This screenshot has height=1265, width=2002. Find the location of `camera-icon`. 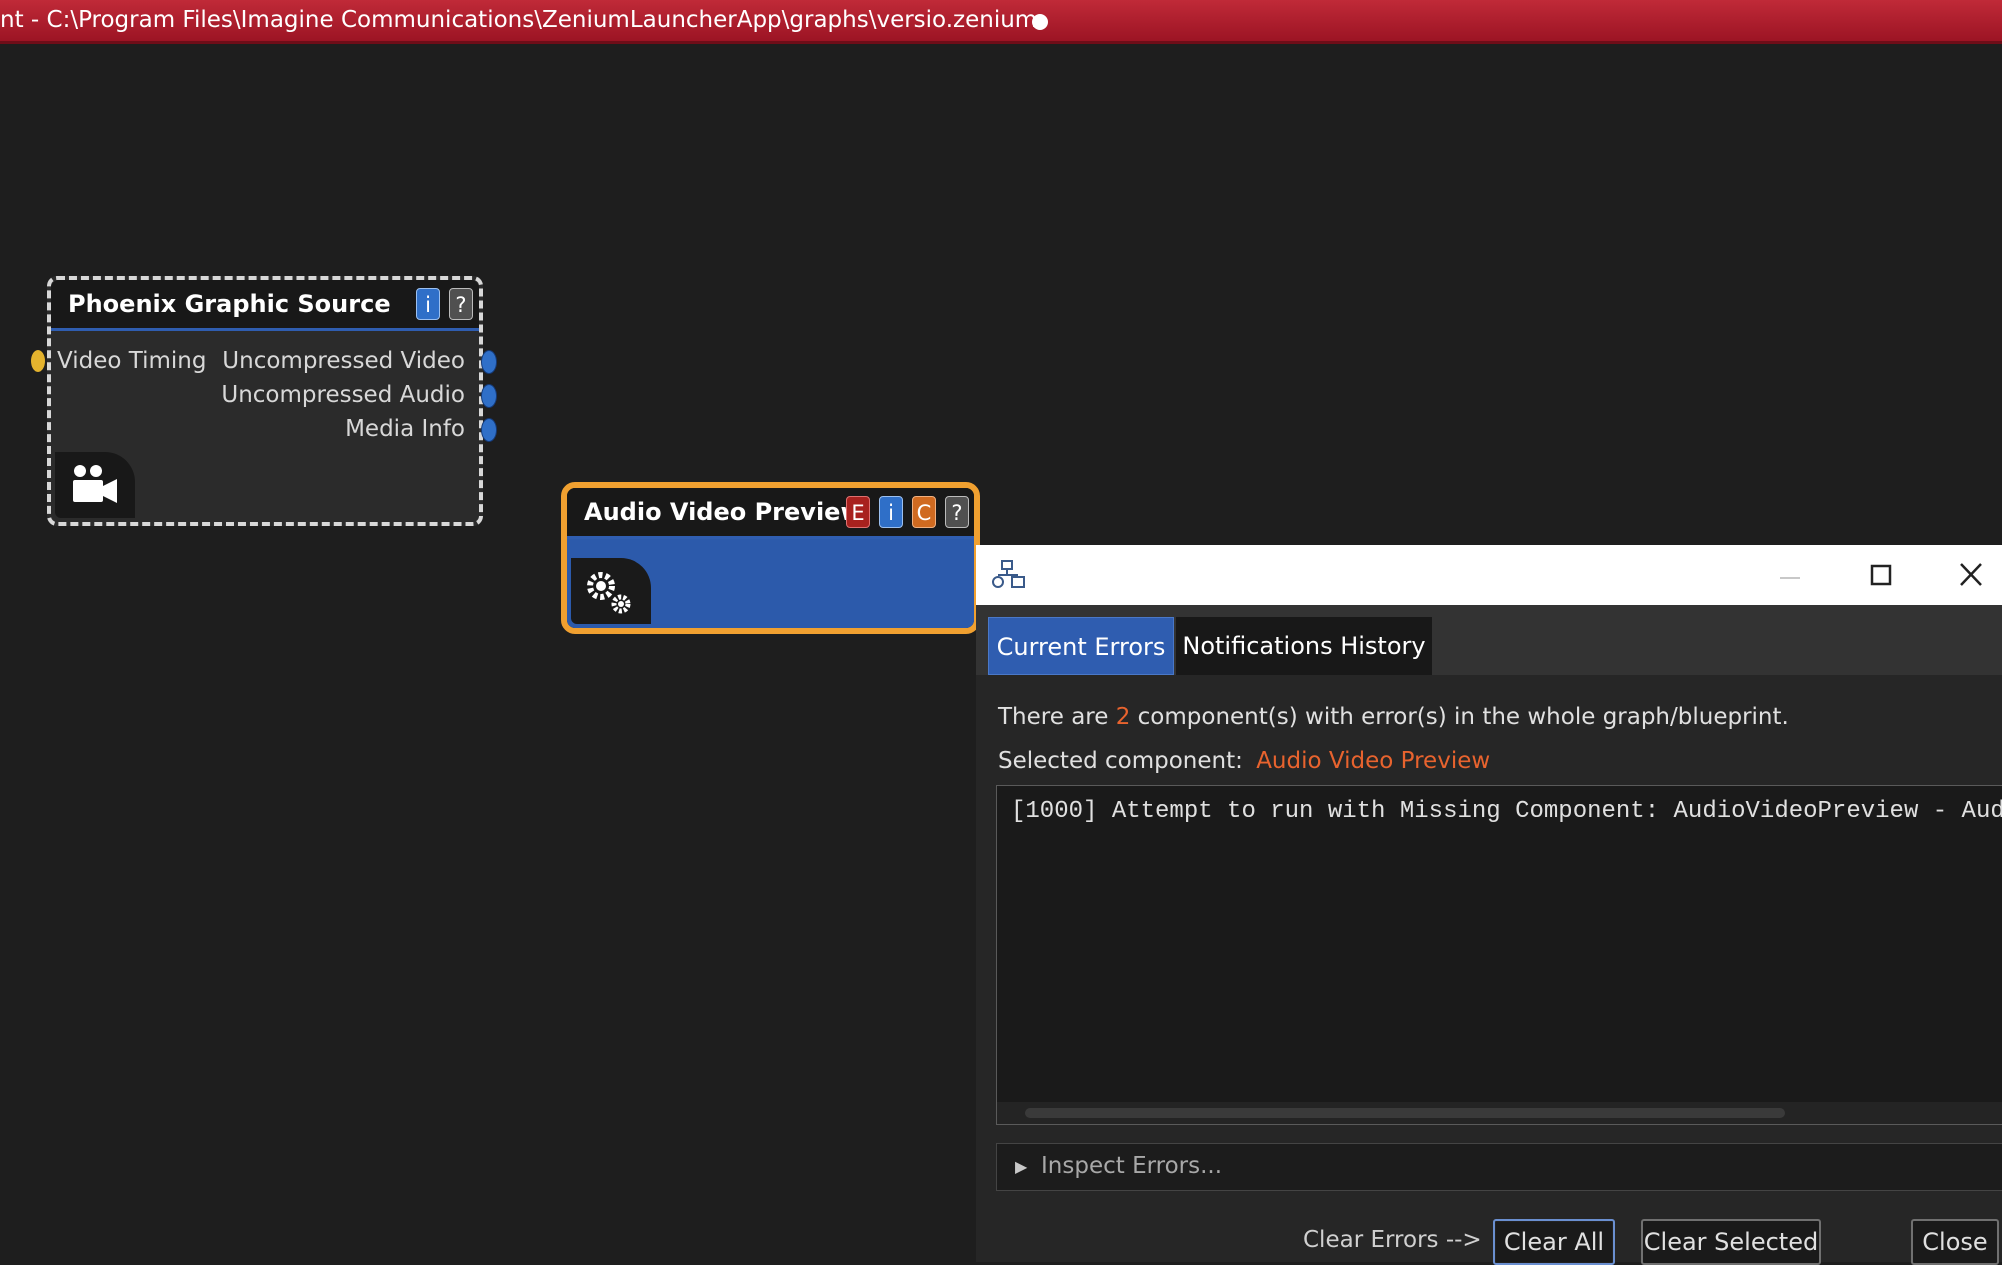

camera-icon is located at coordinates (95, 484).